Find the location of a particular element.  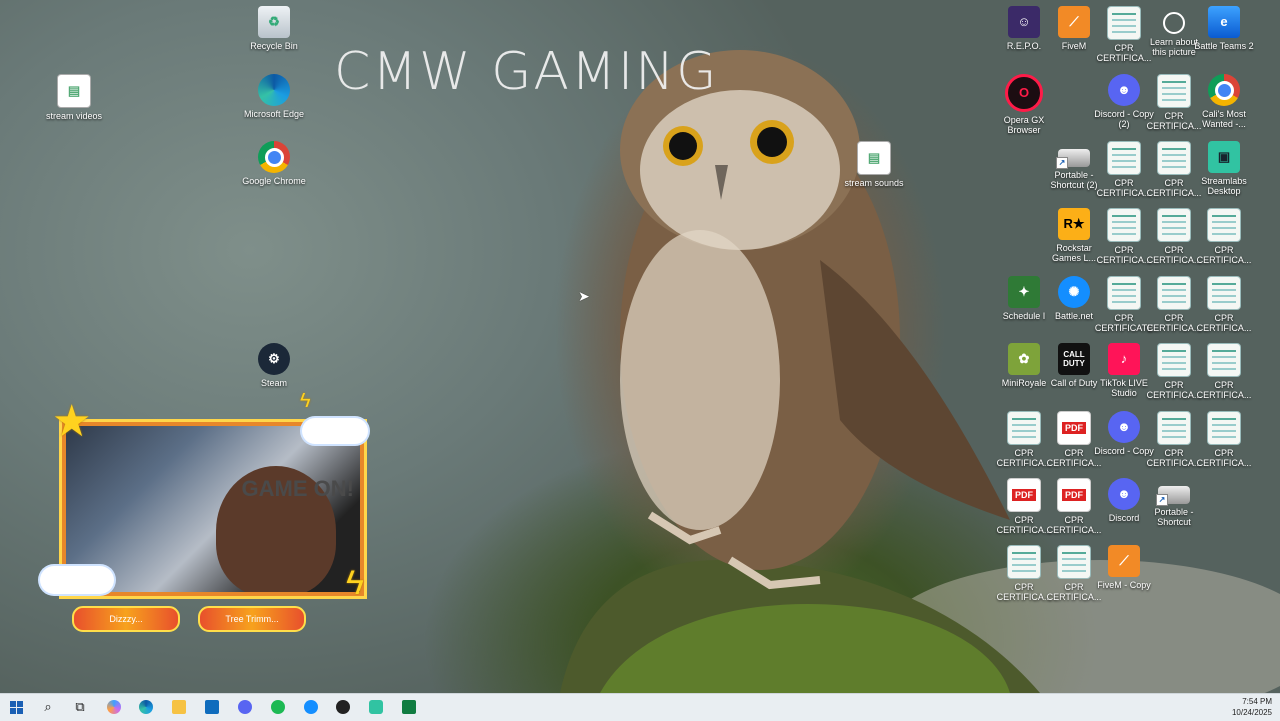

spotify-icon is located at coordinates (278, 707).